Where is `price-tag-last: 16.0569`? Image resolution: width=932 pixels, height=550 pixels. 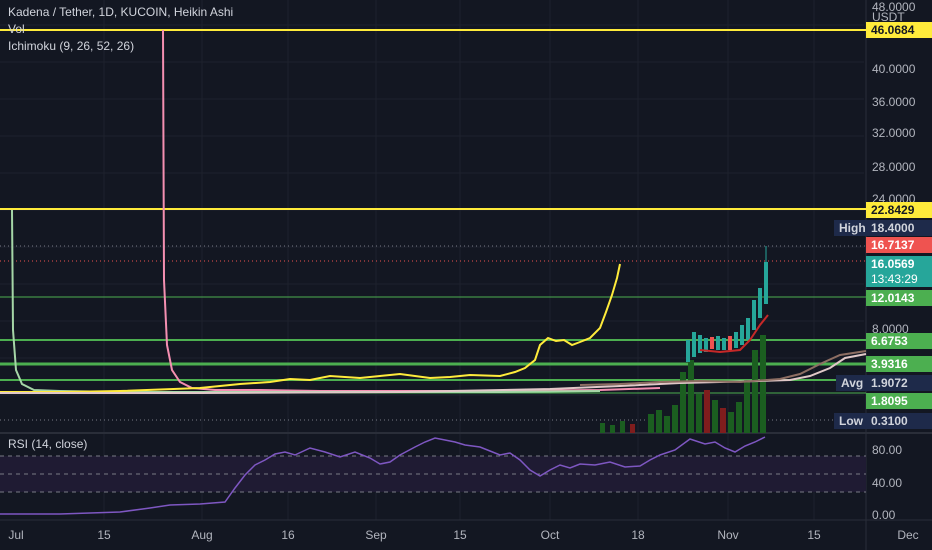 price-tag-last: 16.0569 is located at coordinates (899, 264).